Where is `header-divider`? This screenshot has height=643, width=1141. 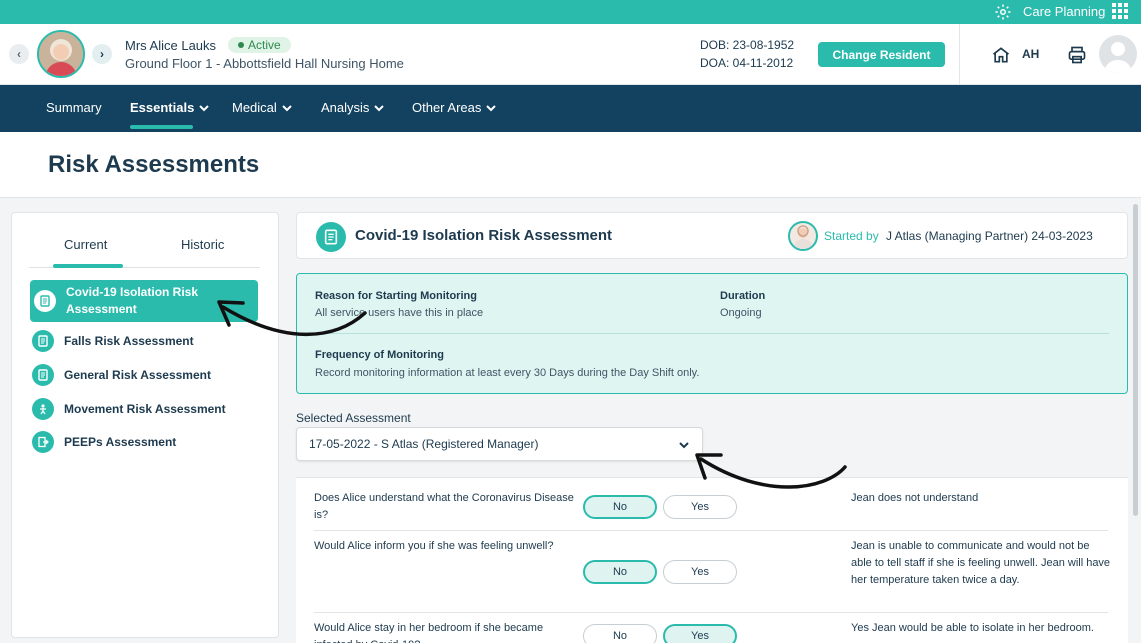 header-divider is located at coordinates (959, 54).